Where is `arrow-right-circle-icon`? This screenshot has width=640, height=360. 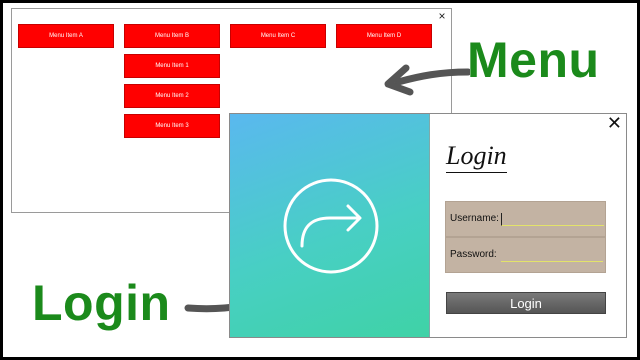
arrow-right-circle-icon is located at coordinates (331, 226).